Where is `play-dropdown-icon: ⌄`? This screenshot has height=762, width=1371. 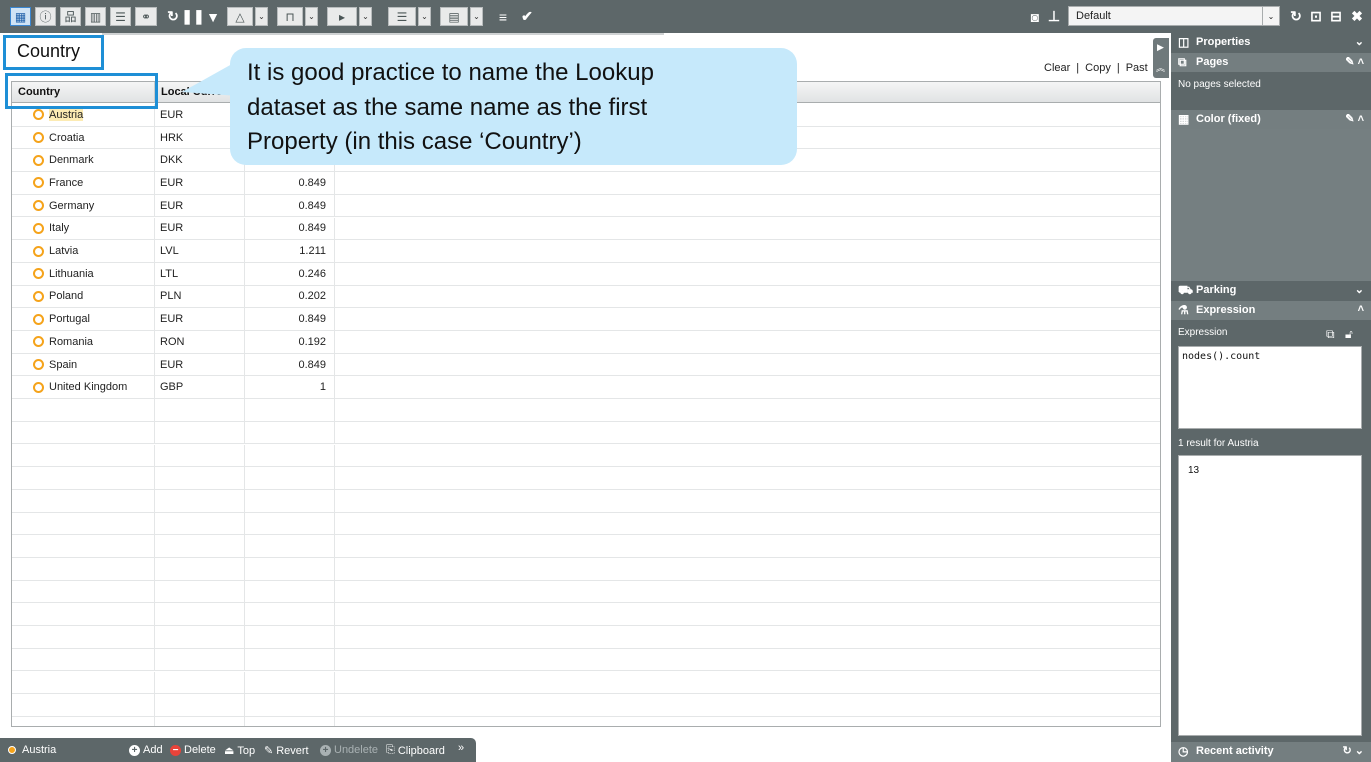
play-dropdown-icon: ⌄ is located at coordinates (365, 16).